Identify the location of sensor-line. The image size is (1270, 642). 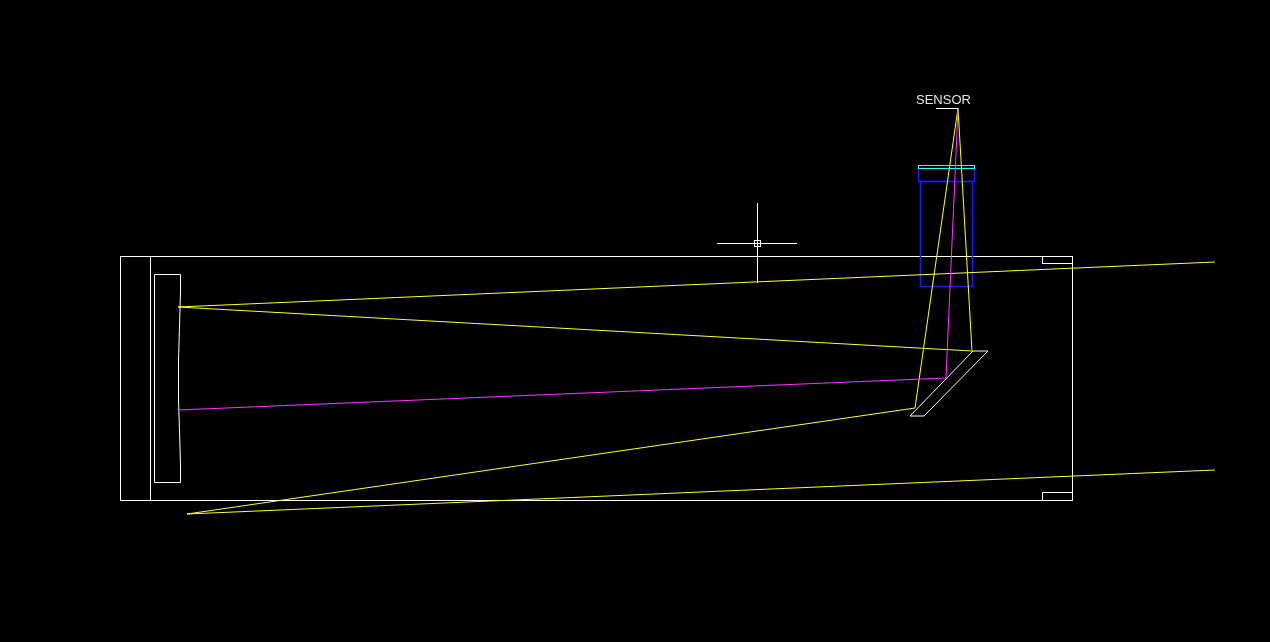
(947, 108).